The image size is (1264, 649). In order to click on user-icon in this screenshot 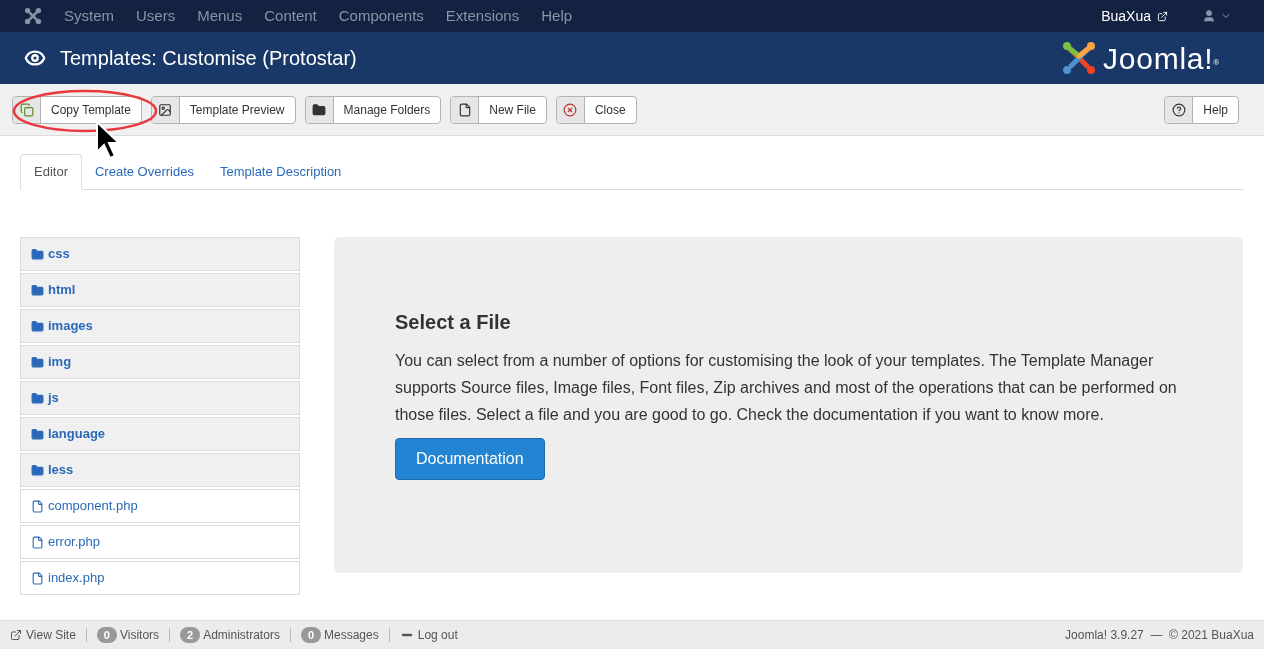, I will do `click(1209, 16)`.